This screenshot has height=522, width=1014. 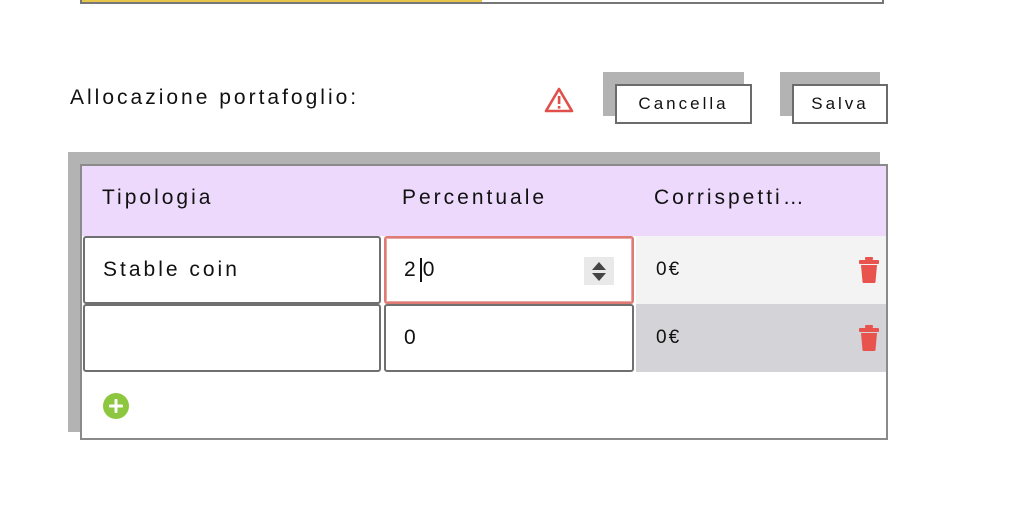 I want to click on percentuale-input-value-end: 0, so click(x=430, y=269).